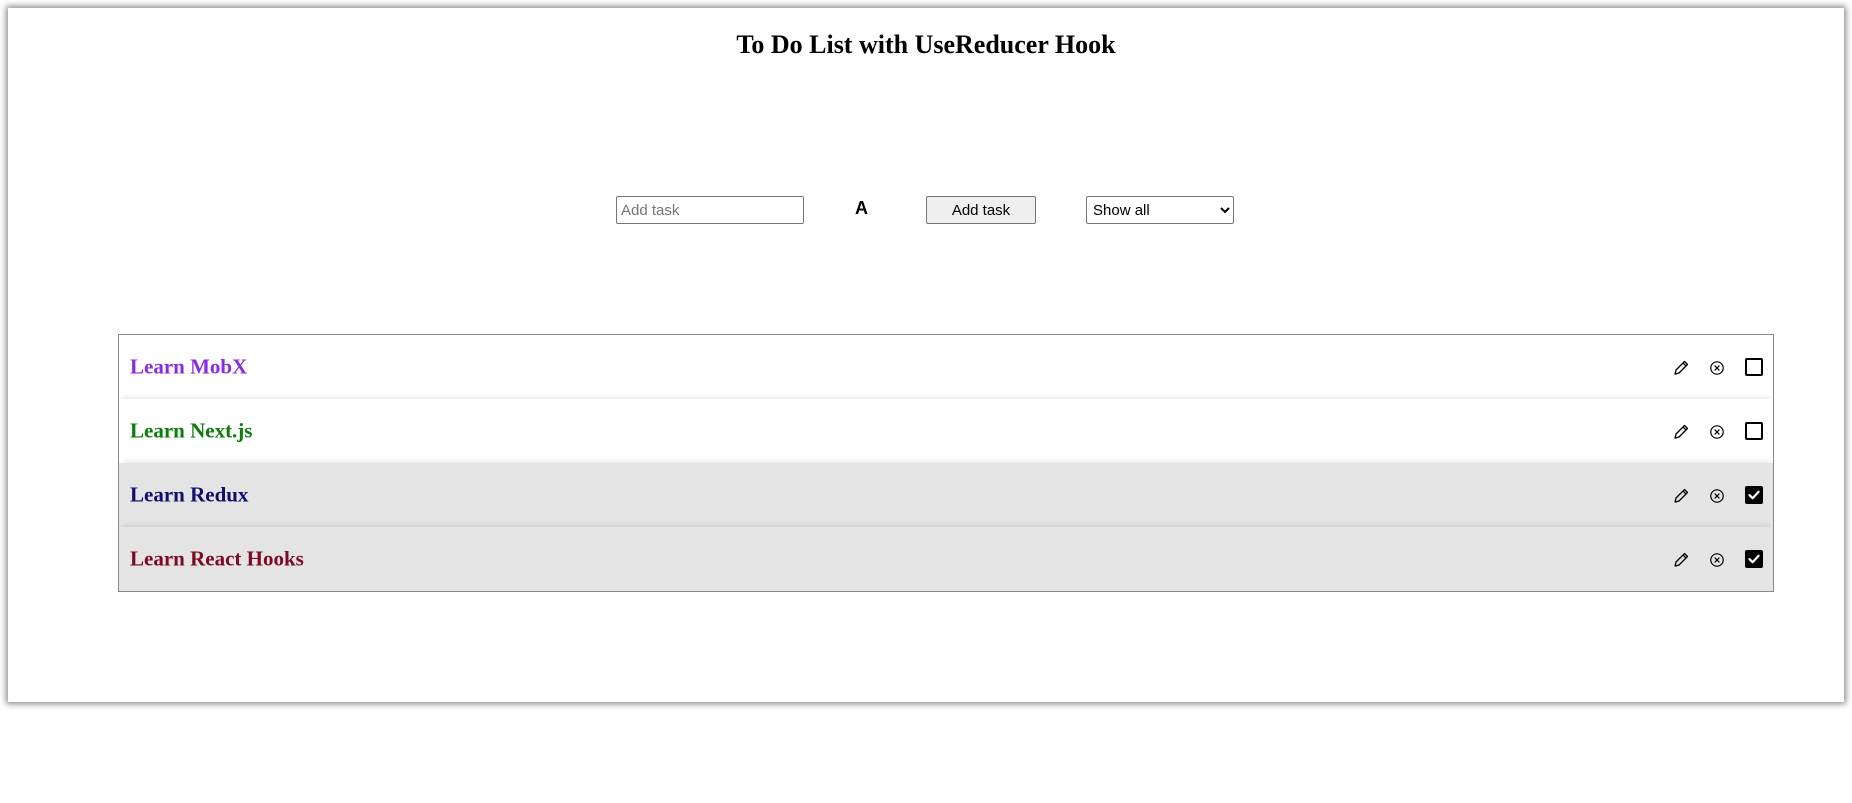 This screenshot has height=803, width=1852. I want to click on task-text: Learn React Hooks, so click(217, 558).